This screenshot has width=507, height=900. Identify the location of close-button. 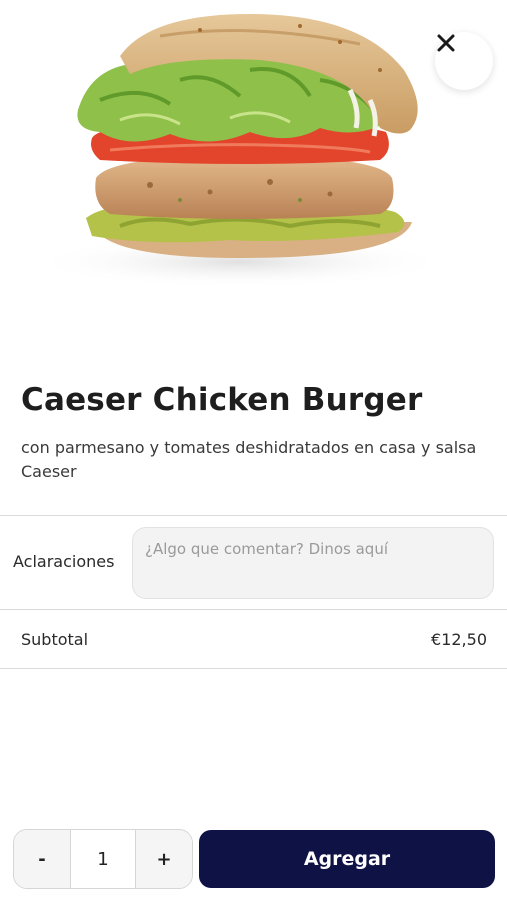
(464, 61).